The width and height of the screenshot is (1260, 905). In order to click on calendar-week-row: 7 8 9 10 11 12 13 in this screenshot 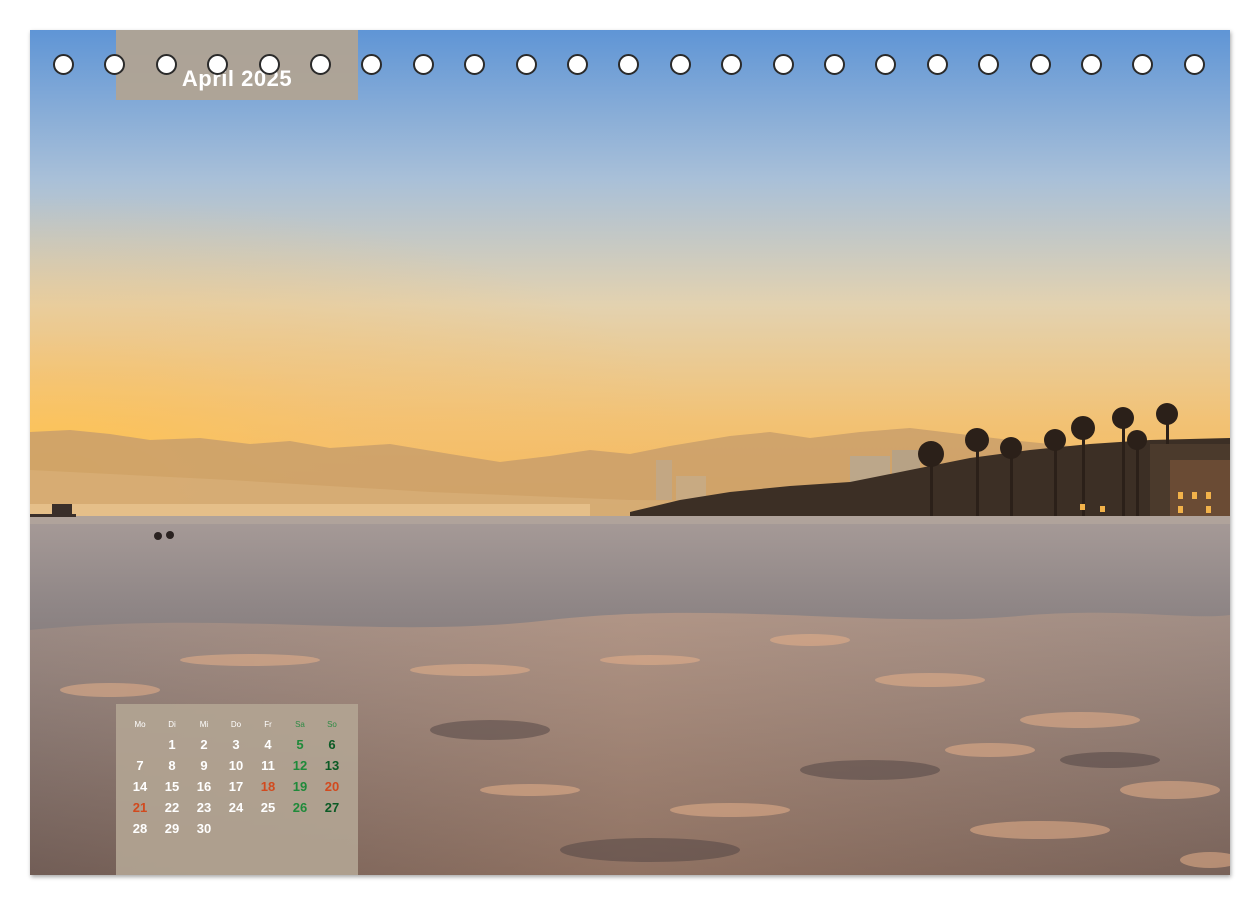, I will do `click(237, 766)`.